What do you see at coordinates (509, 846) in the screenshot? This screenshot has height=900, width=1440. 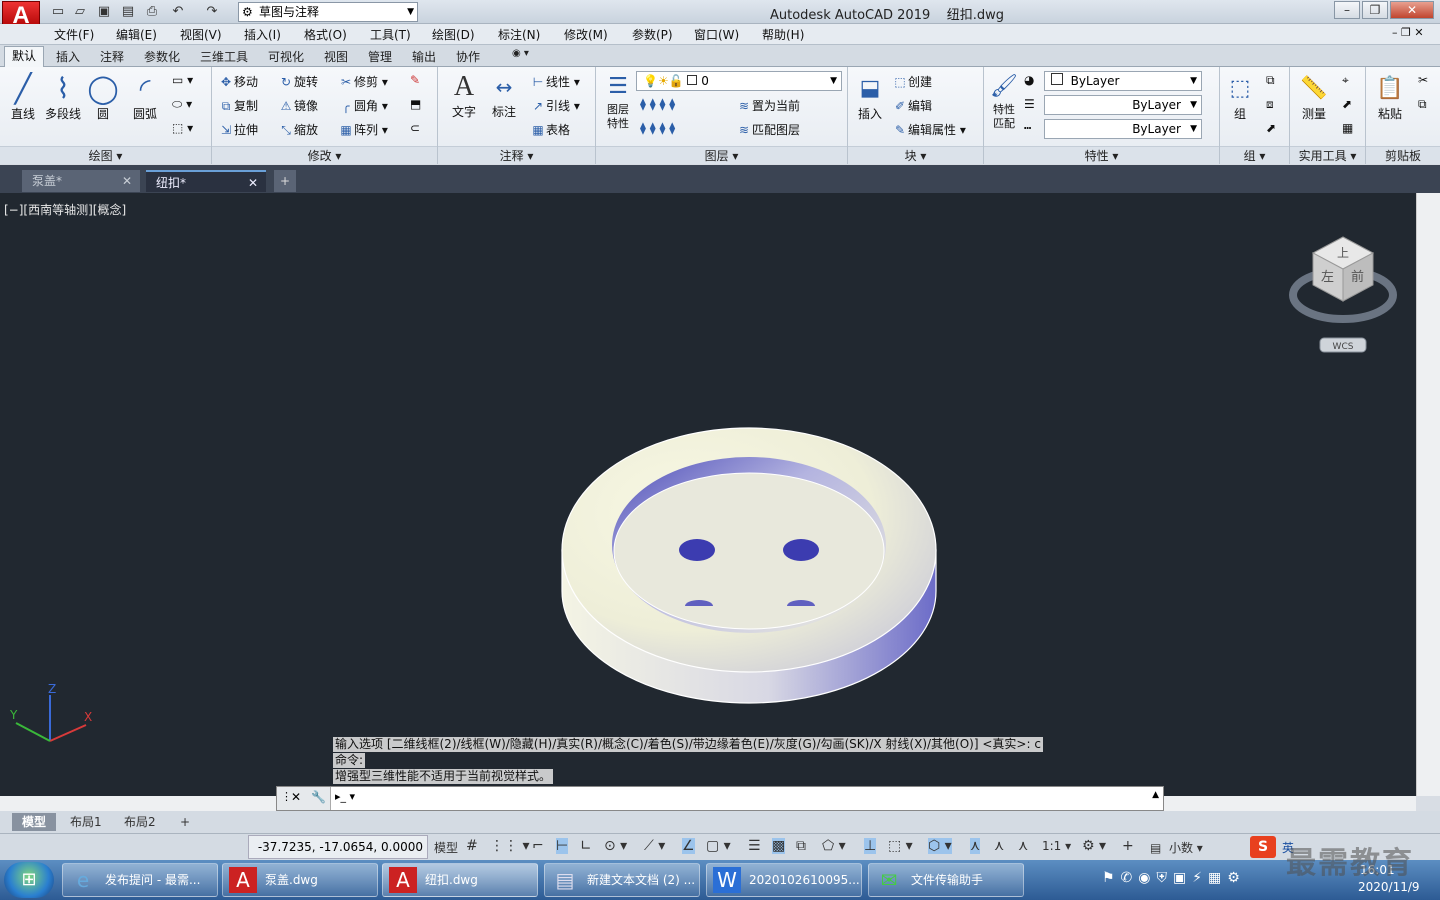 I see `snap-icon: ⋮⋮ ▾` at bounding box center [509, 846].